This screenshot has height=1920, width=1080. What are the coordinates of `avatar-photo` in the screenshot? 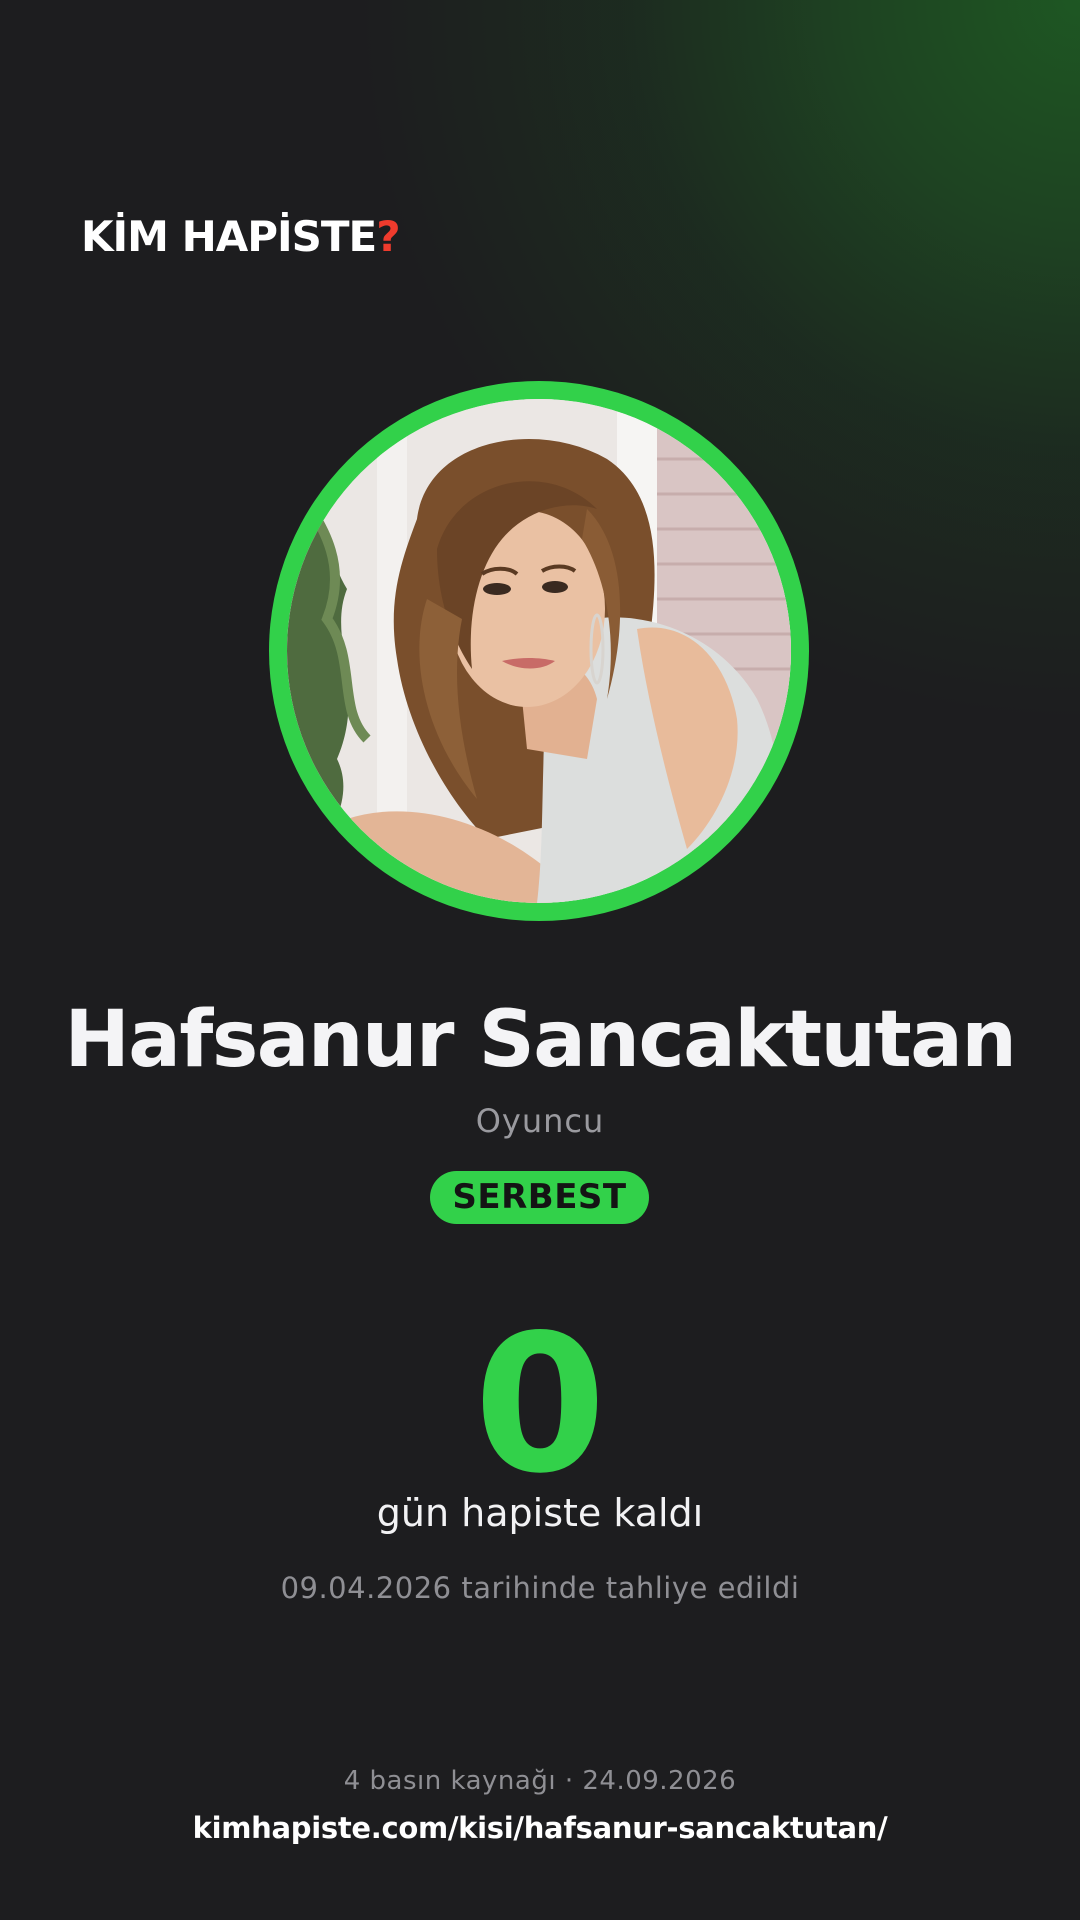 It's located at (539, 651).